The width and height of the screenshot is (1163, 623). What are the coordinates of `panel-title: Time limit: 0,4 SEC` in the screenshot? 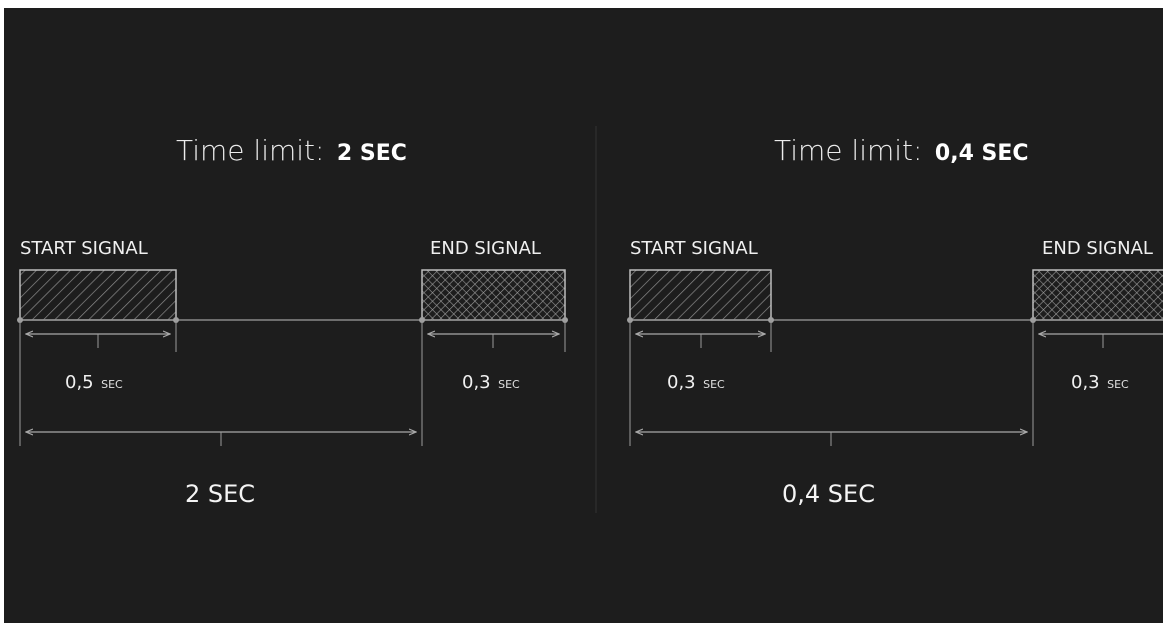 It's located at (901, 150).